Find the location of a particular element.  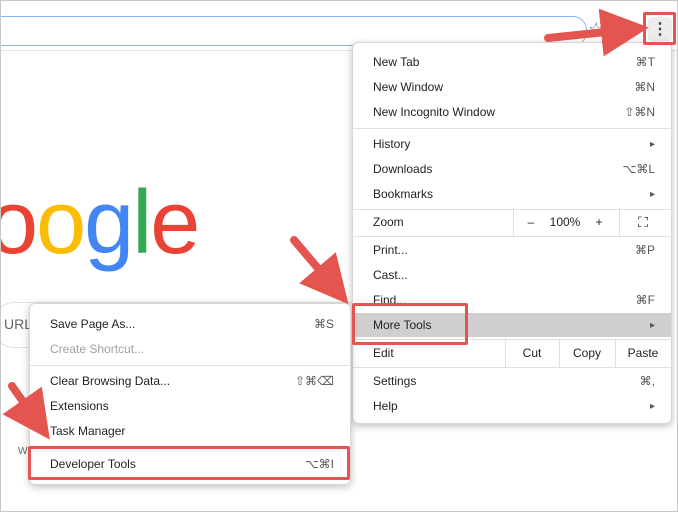

arrow-to-developer-tools is located at coordinates (26, 411).